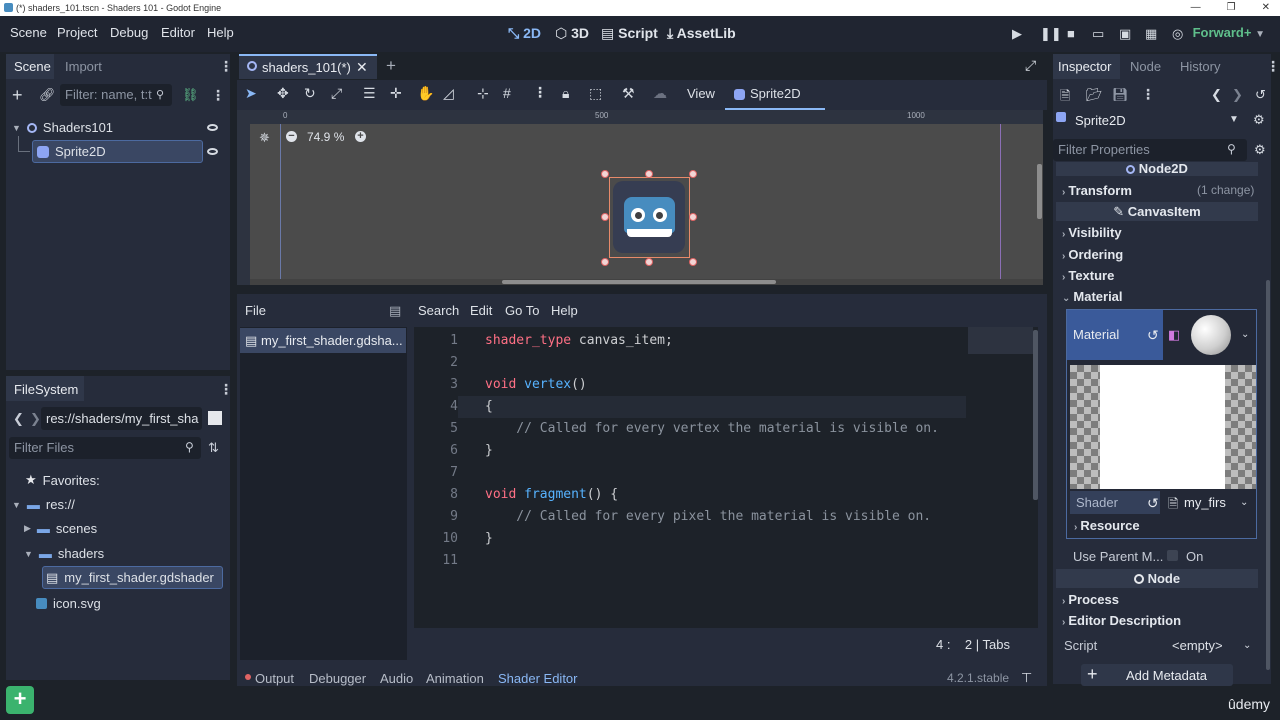 This screenshot has width=1280, height=720. What do you see at coordinates (325, 137) in the screenshot?
I see `zoom-level: 74.9 %` at bounding box center [325, 137].